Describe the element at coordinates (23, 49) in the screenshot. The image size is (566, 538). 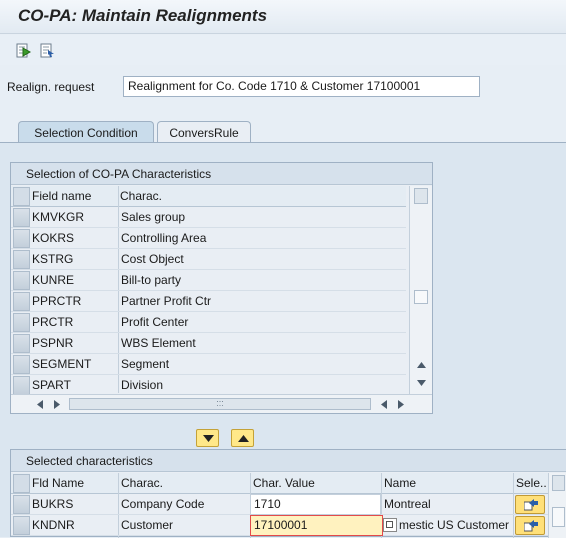
I see `execute-icon` at that location.